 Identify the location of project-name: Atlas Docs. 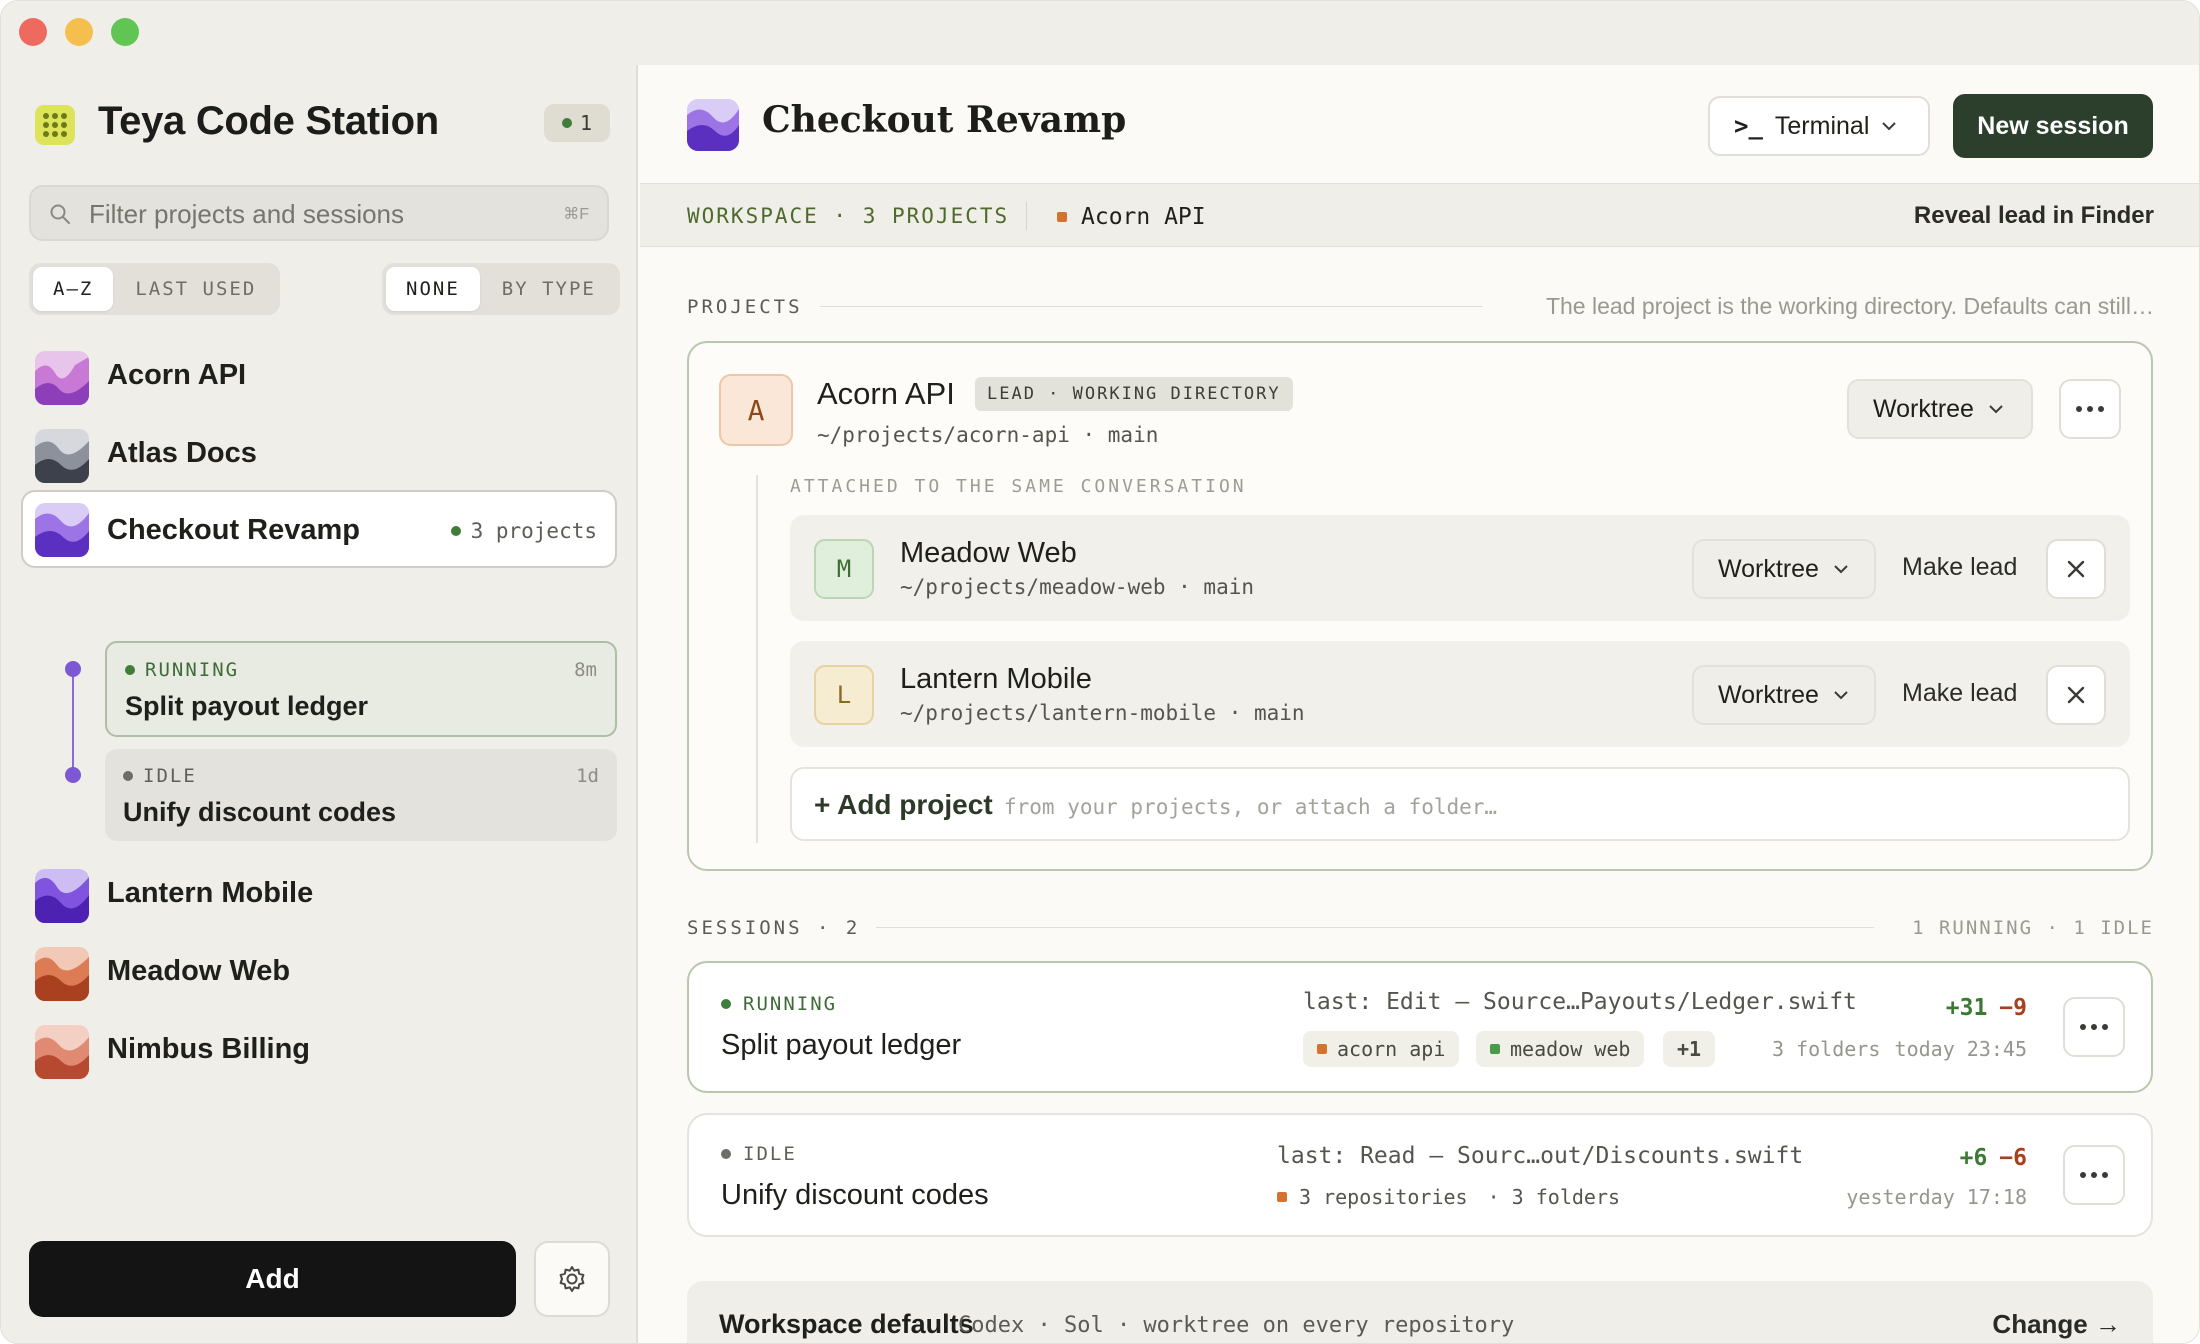
(182, 453).